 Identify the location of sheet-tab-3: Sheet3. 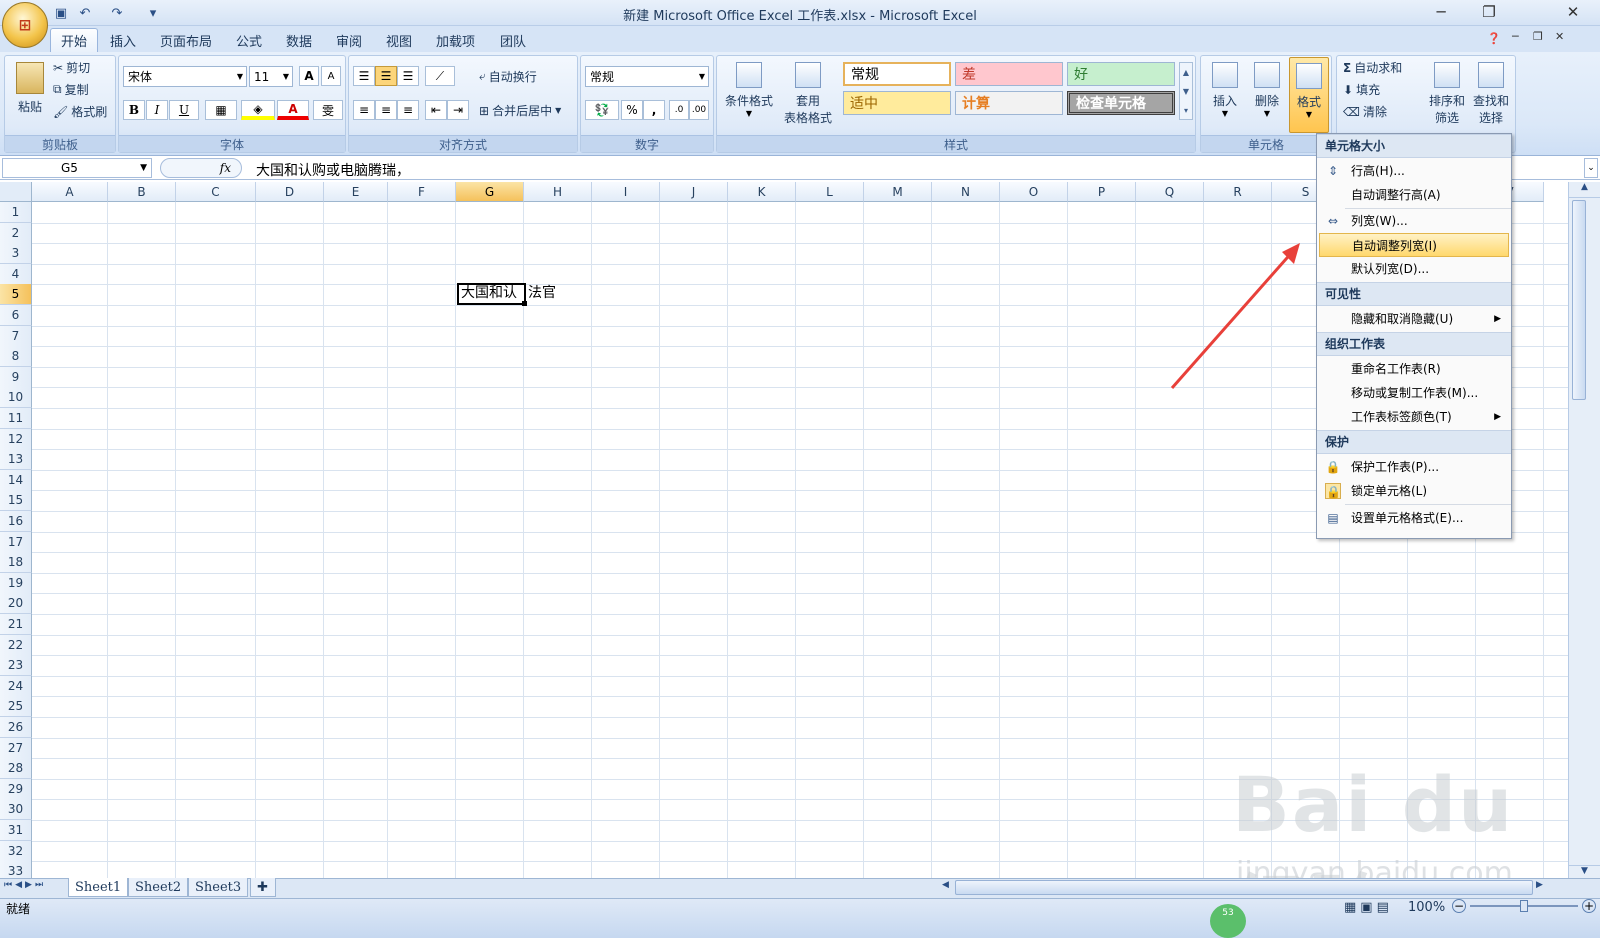
(218, 887).